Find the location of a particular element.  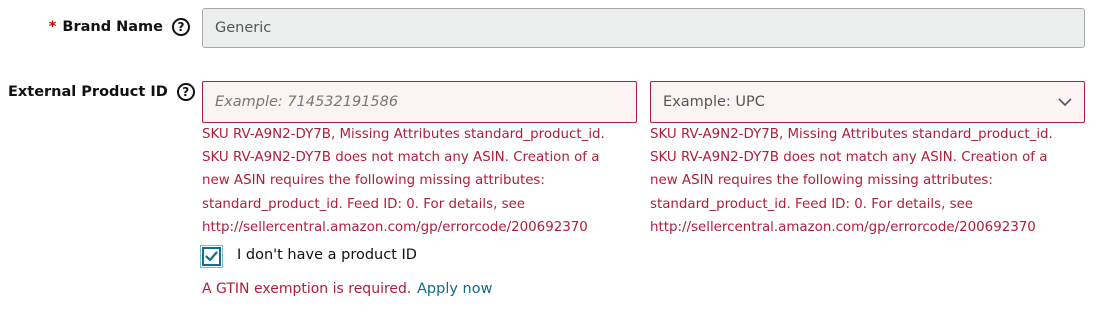

no-product-id-label: I don't have a product ID is located at coordinates (327, 255).